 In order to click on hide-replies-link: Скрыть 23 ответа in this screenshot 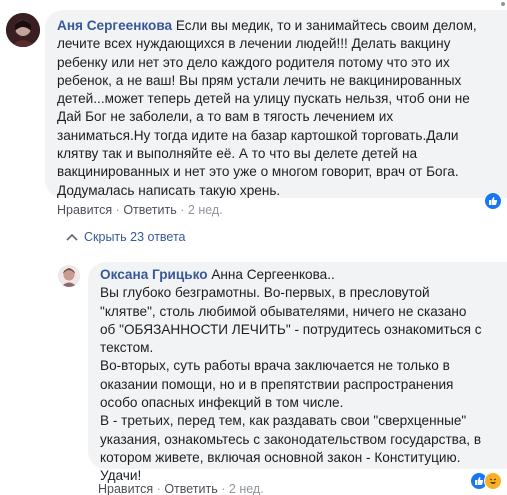, I will do `click(126, 237)`.